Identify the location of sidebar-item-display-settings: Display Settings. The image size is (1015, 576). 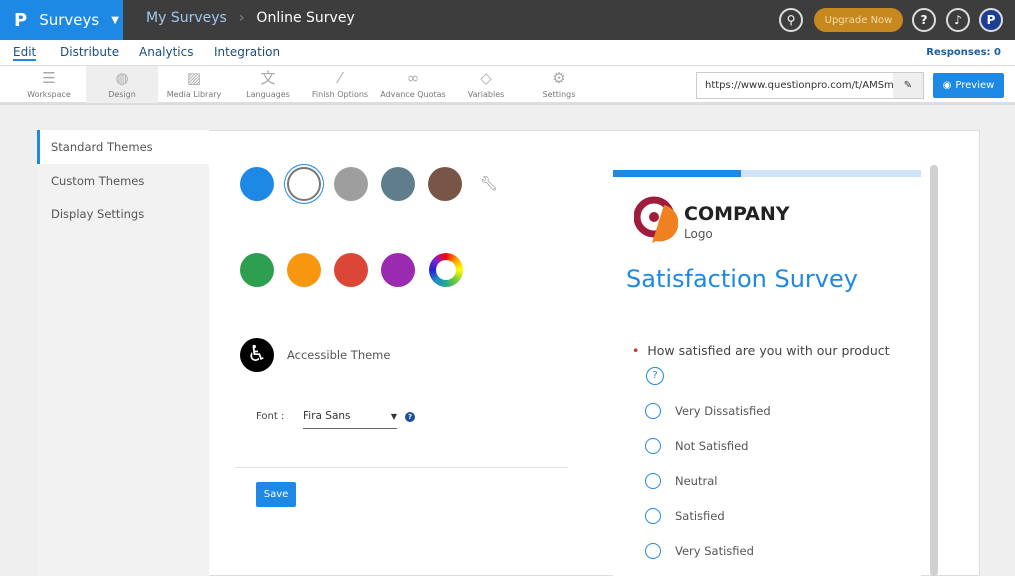
(123, 214).